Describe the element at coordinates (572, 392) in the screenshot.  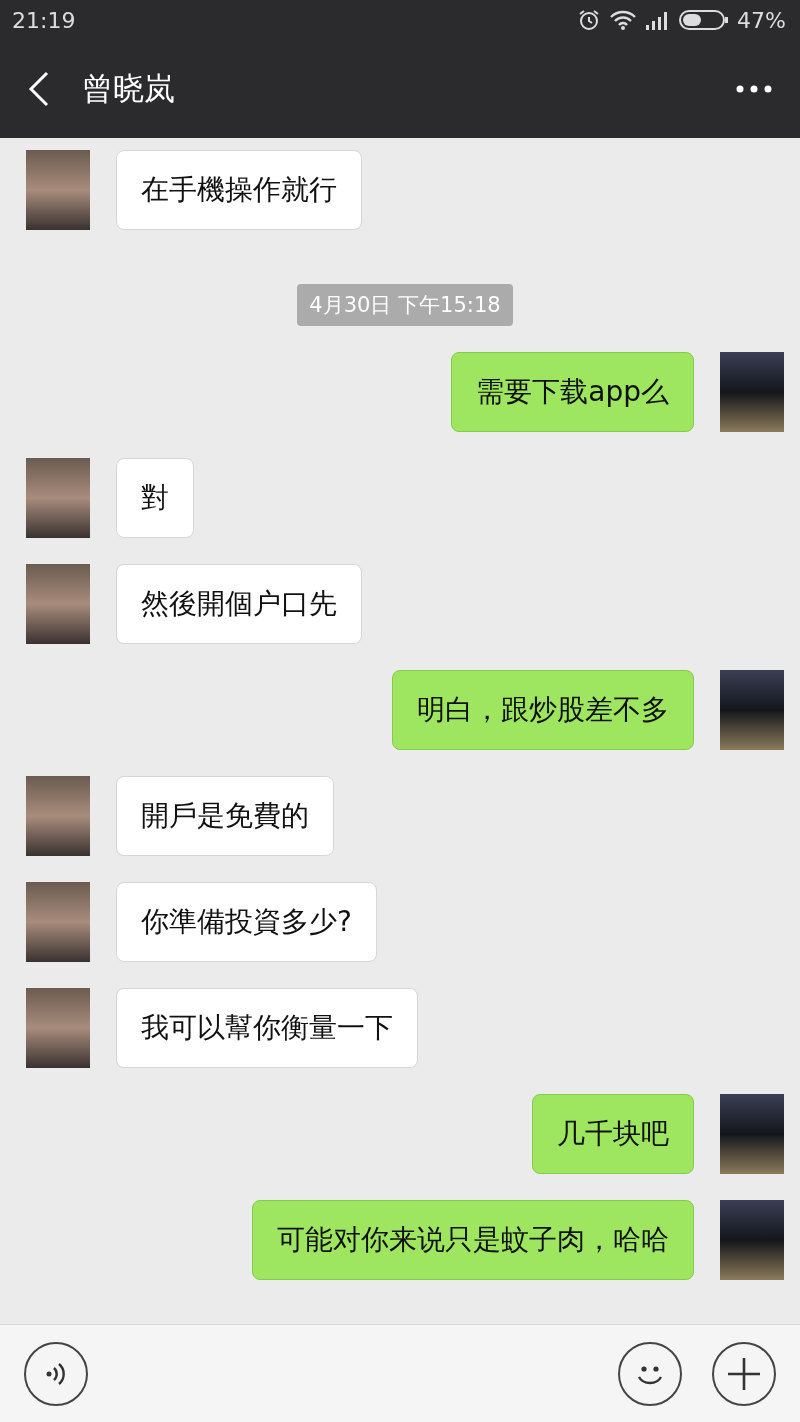
I see `message-bubble: 需要下载app么` at that location.